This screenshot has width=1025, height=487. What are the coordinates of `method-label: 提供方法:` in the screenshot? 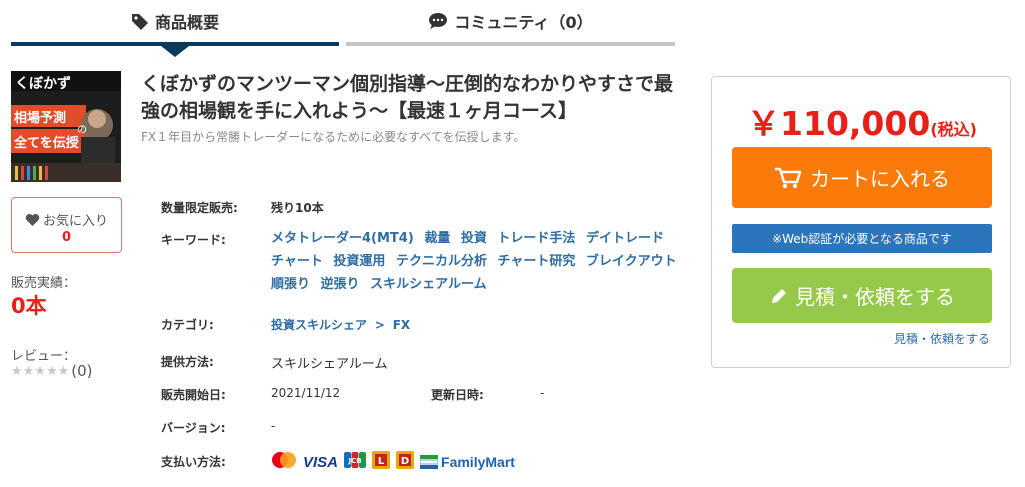 It's located at (187, 362).